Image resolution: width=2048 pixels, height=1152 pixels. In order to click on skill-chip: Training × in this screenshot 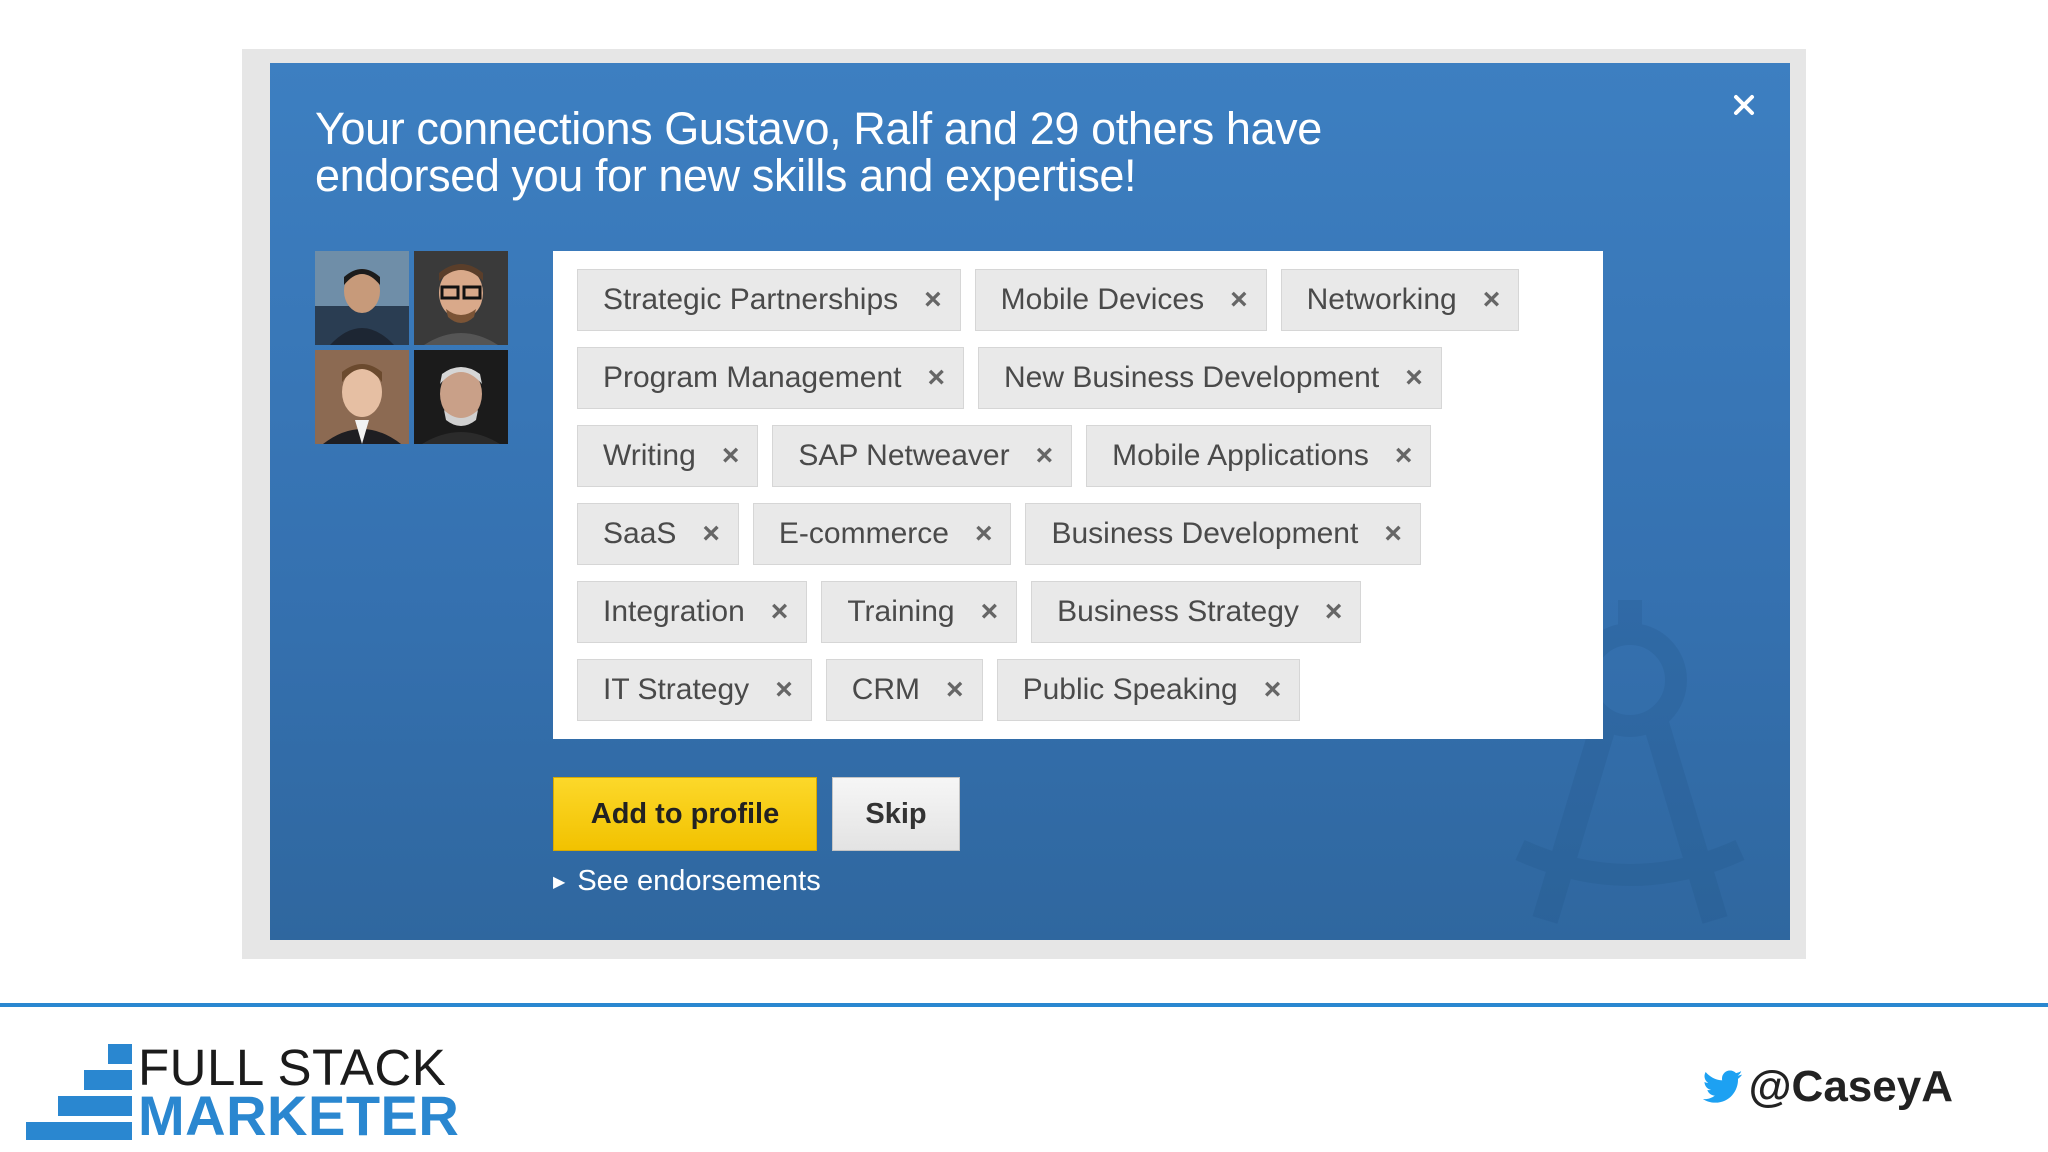, I will do `click(919, 612)`.